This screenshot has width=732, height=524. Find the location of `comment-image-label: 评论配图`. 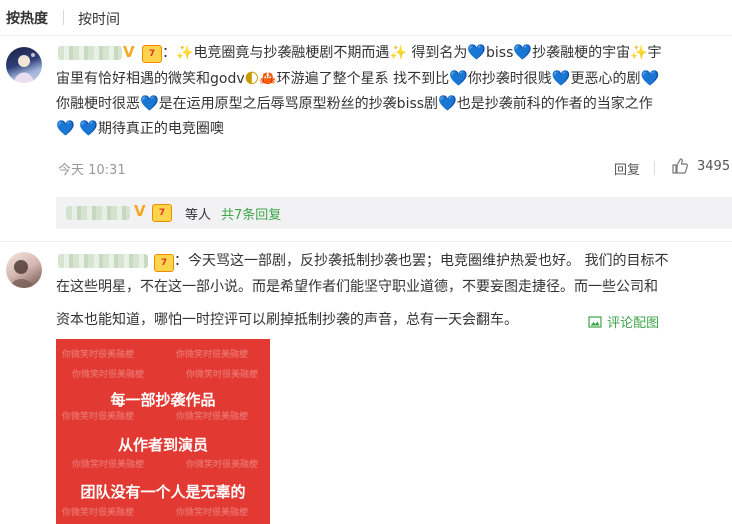

comment-image-label: 评论配图 is located at coordinates (633, 323).